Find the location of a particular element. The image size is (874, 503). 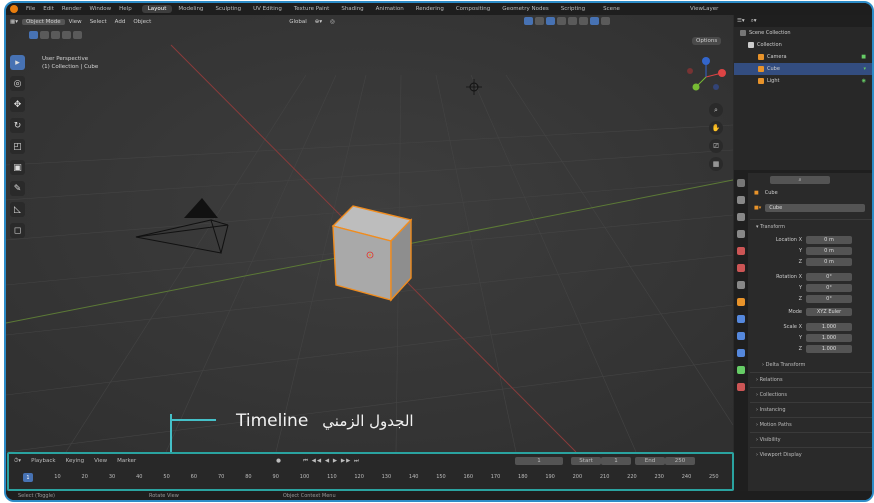

transform-orientation: Global is located at coordinates (298, 22).